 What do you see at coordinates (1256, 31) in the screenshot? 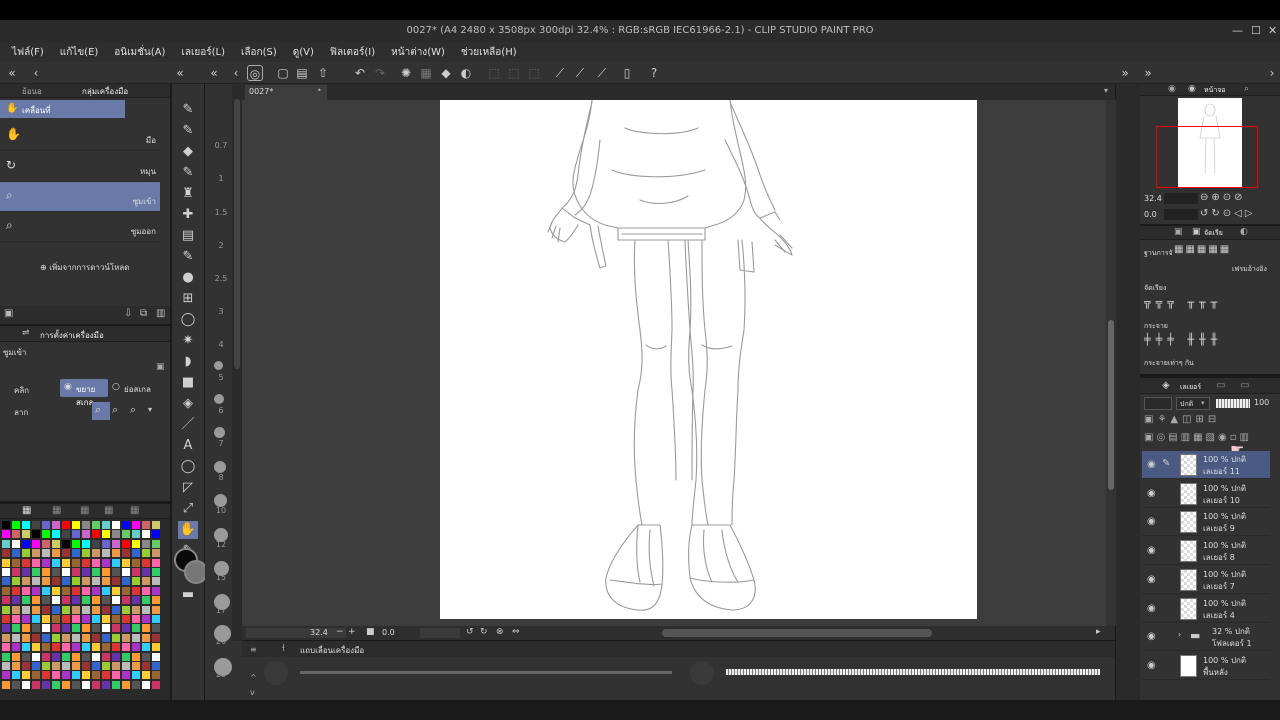
I see `maximize-icon: ☐` at bounding box center [1256, 31].